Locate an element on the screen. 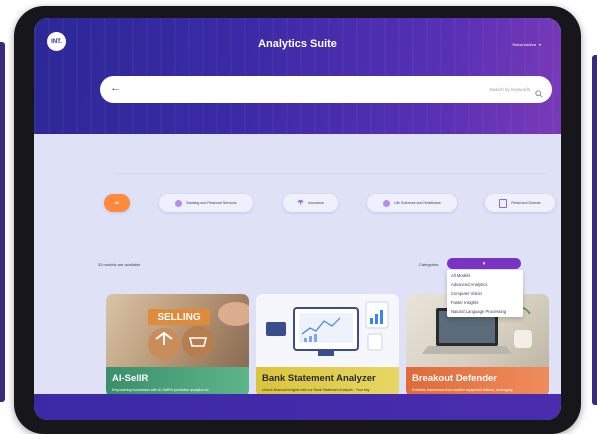 The width and height of the screenshot is (597, 434). dropdown-option: Natural Language Processing is located at coordinates (485, 311).